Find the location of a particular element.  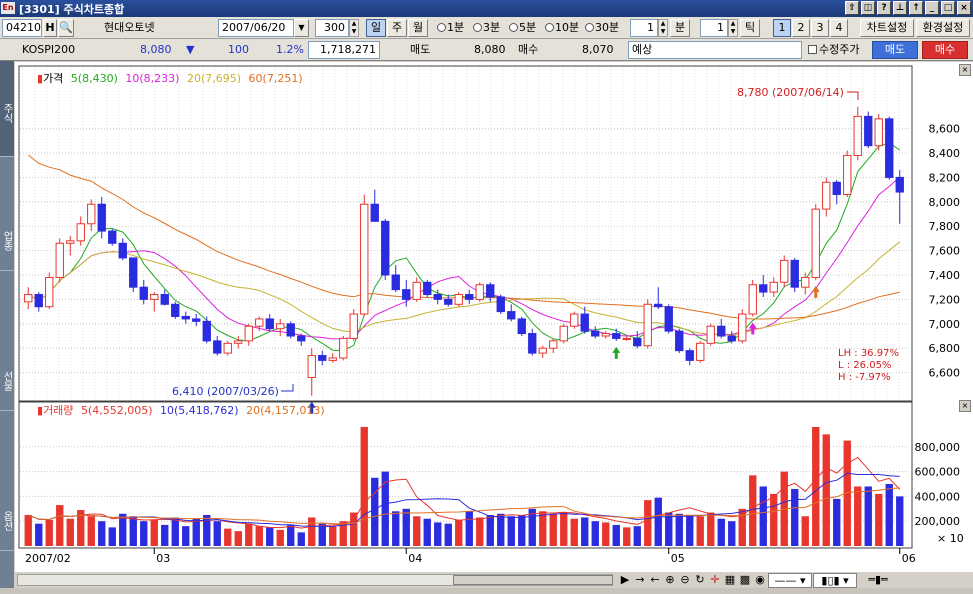

count-spinner: ▲ ▼ is located at coordinates (354, 28).